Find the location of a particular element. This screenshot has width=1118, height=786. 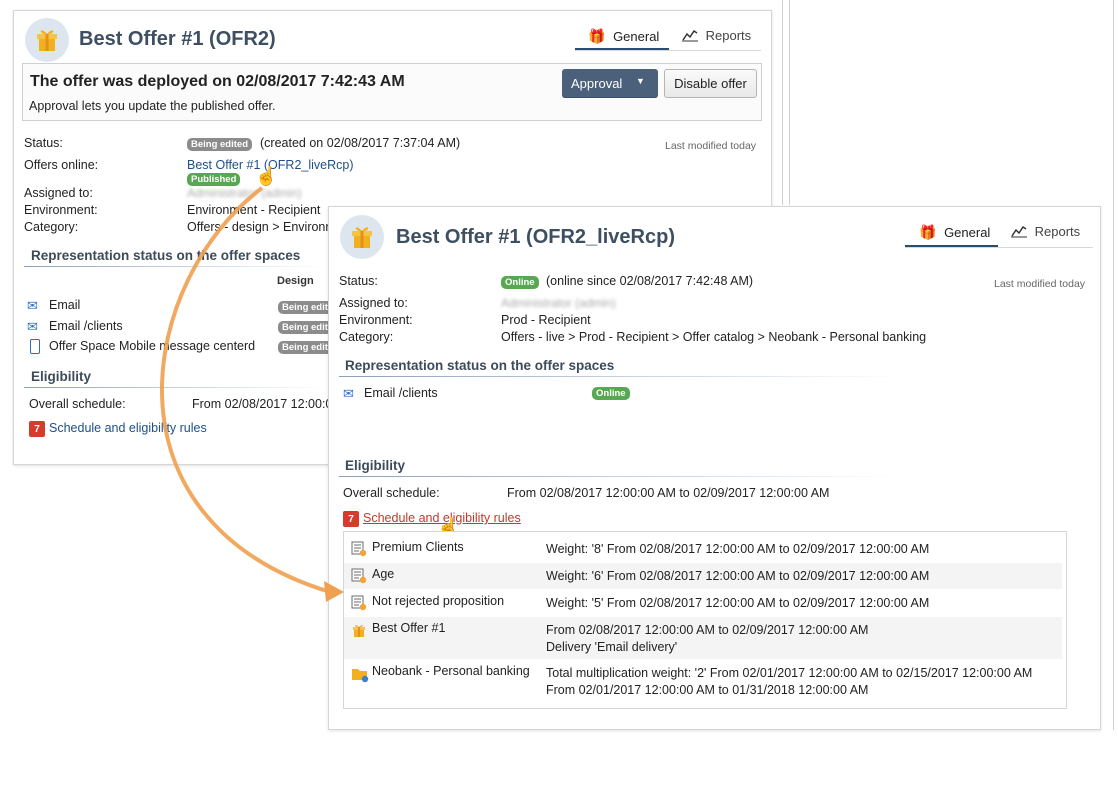

schedule-rules-link: Schedule and eligibility rules is located at coordinates (128, 428).